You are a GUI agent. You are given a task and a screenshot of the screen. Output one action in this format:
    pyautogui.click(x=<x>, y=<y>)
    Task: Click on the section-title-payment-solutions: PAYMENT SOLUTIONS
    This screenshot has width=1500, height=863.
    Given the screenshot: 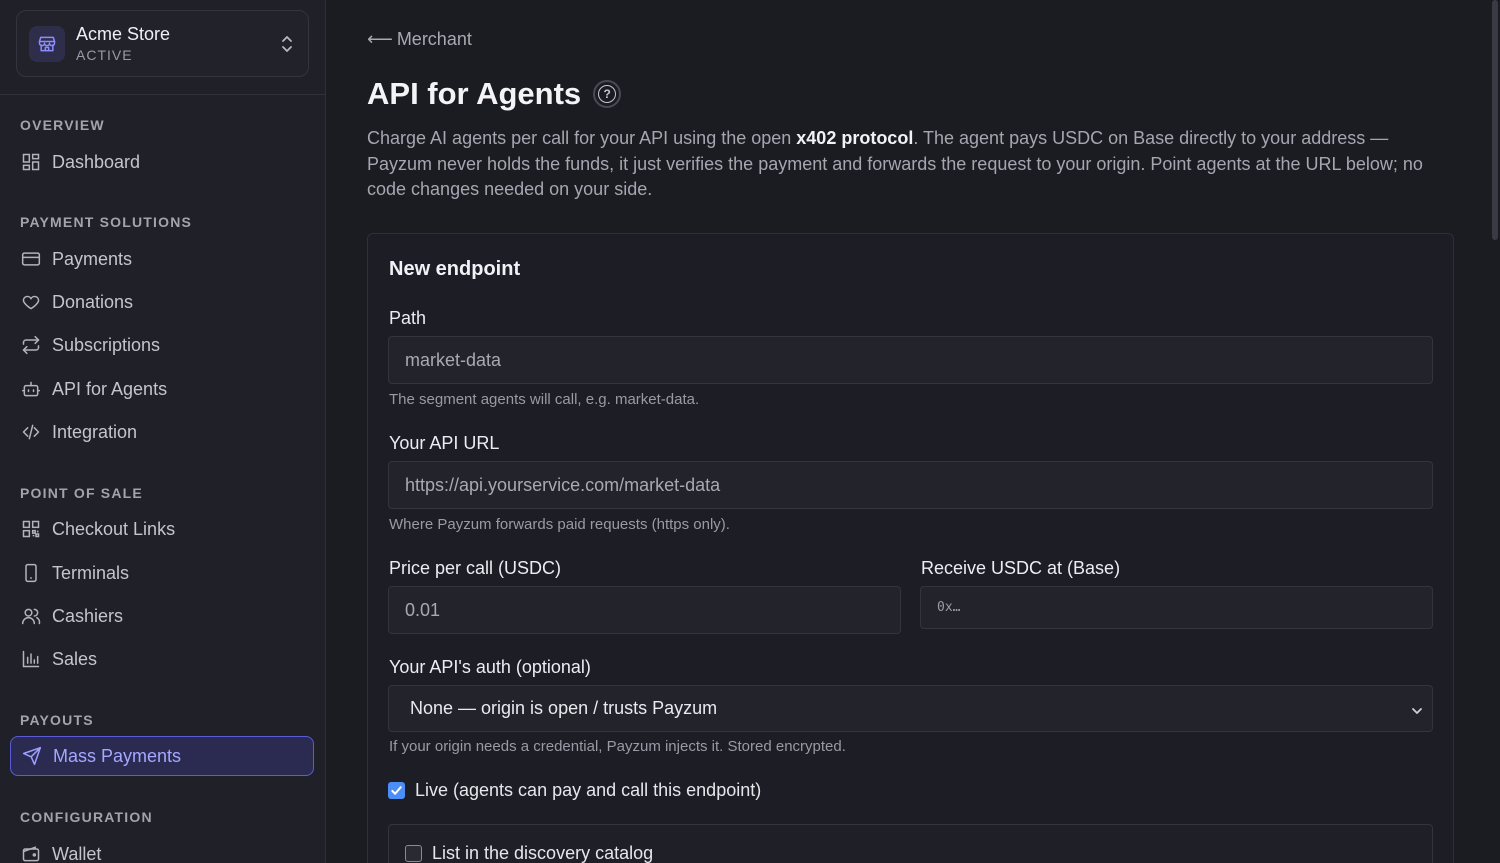 What is the action you would take?
    pyautogui.click(x=106, y=222)
    